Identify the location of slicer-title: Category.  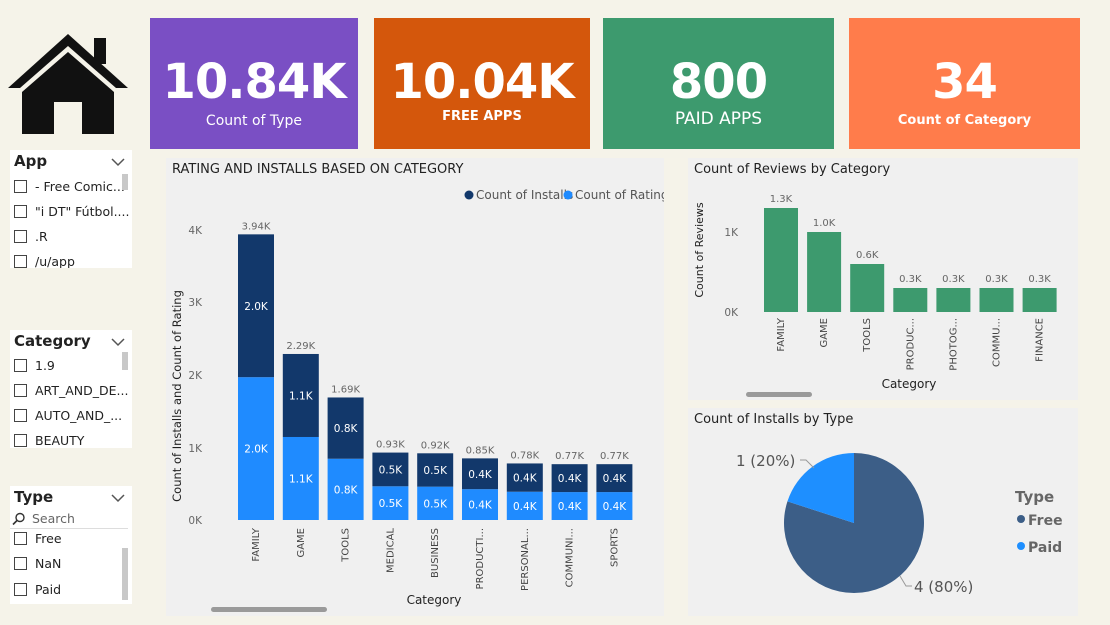
(52, 341).